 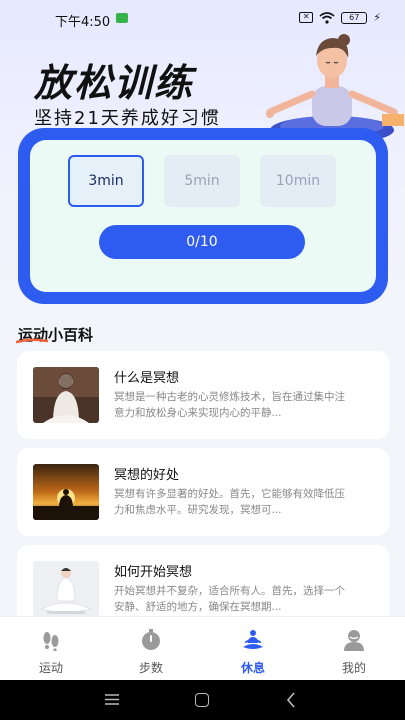 What do you see at coordinates (252, 668) in the screenshot?
I see `tab-label: 休息` at bounding box center [252, 668].